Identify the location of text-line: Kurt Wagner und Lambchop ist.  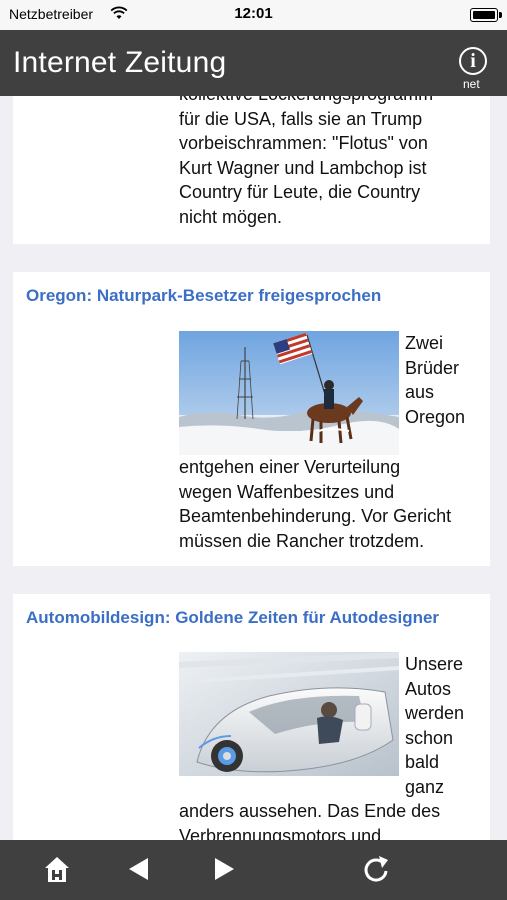
(303, 167).